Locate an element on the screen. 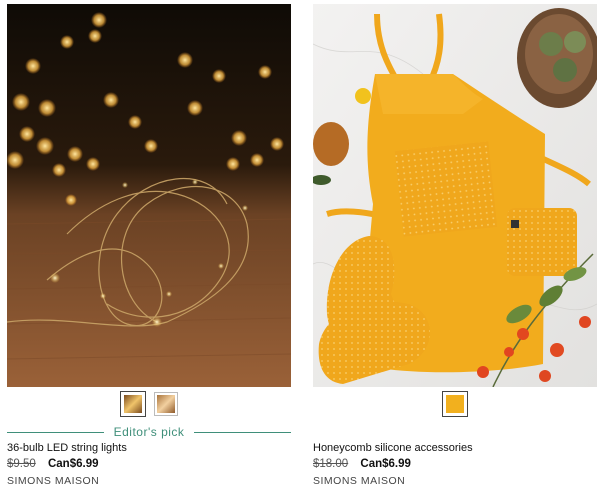 The image size is (600, 493). badge-spacer is located at coordinates (455, 431).